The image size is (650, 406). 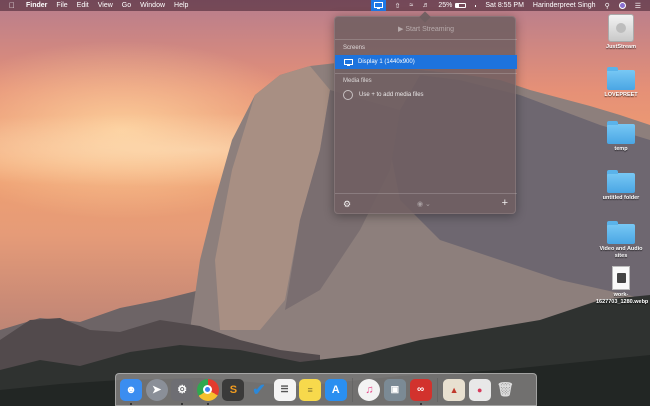 What do you see at coordinates (284, 389) in the screenshot?
I see `reminders-icon: ☰` at bounding box center [284, 389].